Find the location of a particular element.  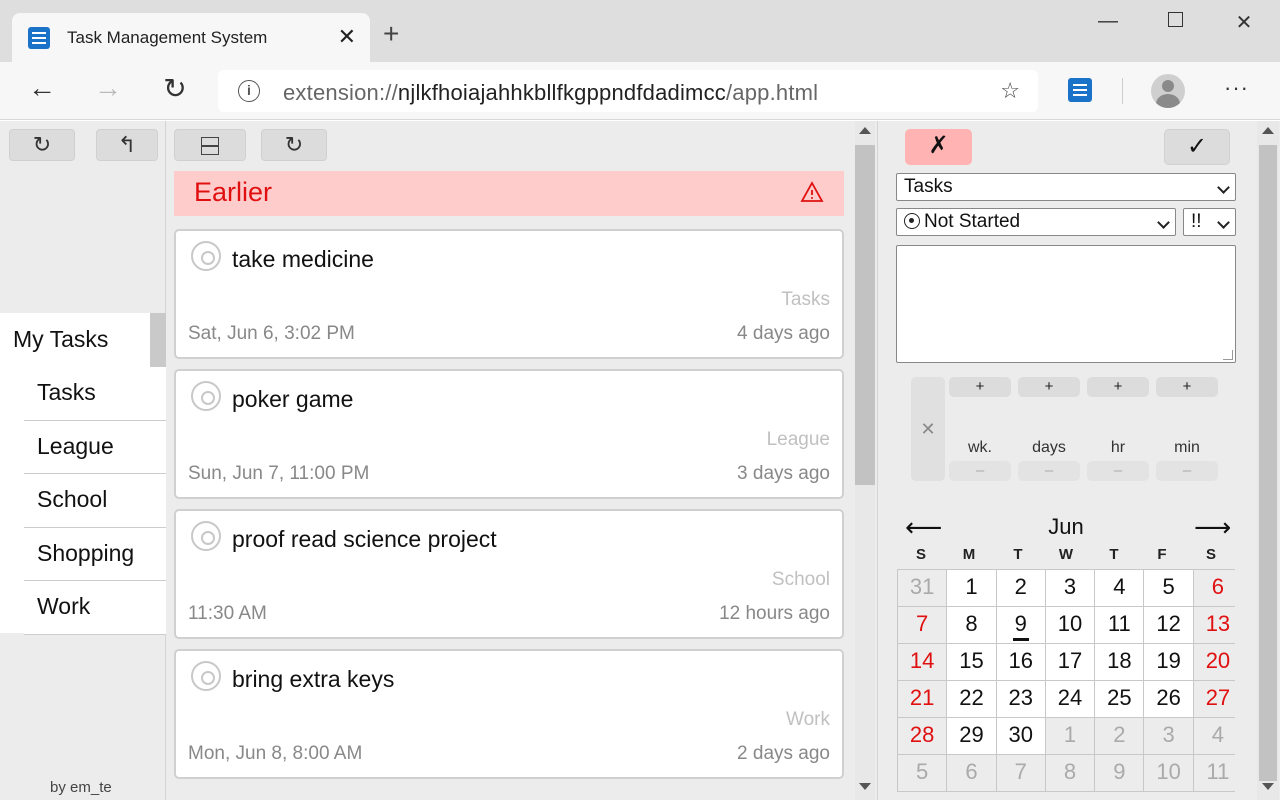

decrement-weeks-button: – is located at coordinates (980, 471).